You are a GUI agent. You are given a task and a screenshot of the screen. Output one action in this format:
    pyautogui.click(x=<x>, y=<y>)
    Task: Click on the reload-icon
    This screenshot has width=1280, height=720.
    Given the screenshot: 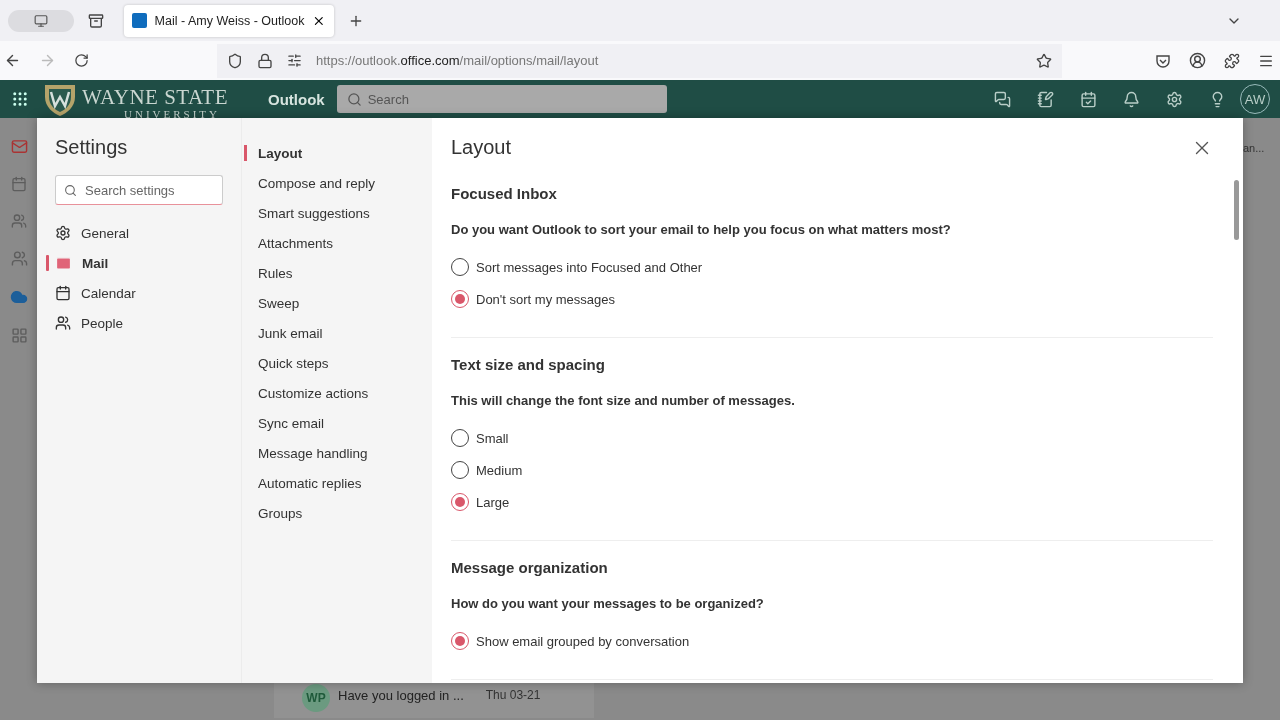 What is the action you would take?
    pyautogui.click(x=81, y=60)
    